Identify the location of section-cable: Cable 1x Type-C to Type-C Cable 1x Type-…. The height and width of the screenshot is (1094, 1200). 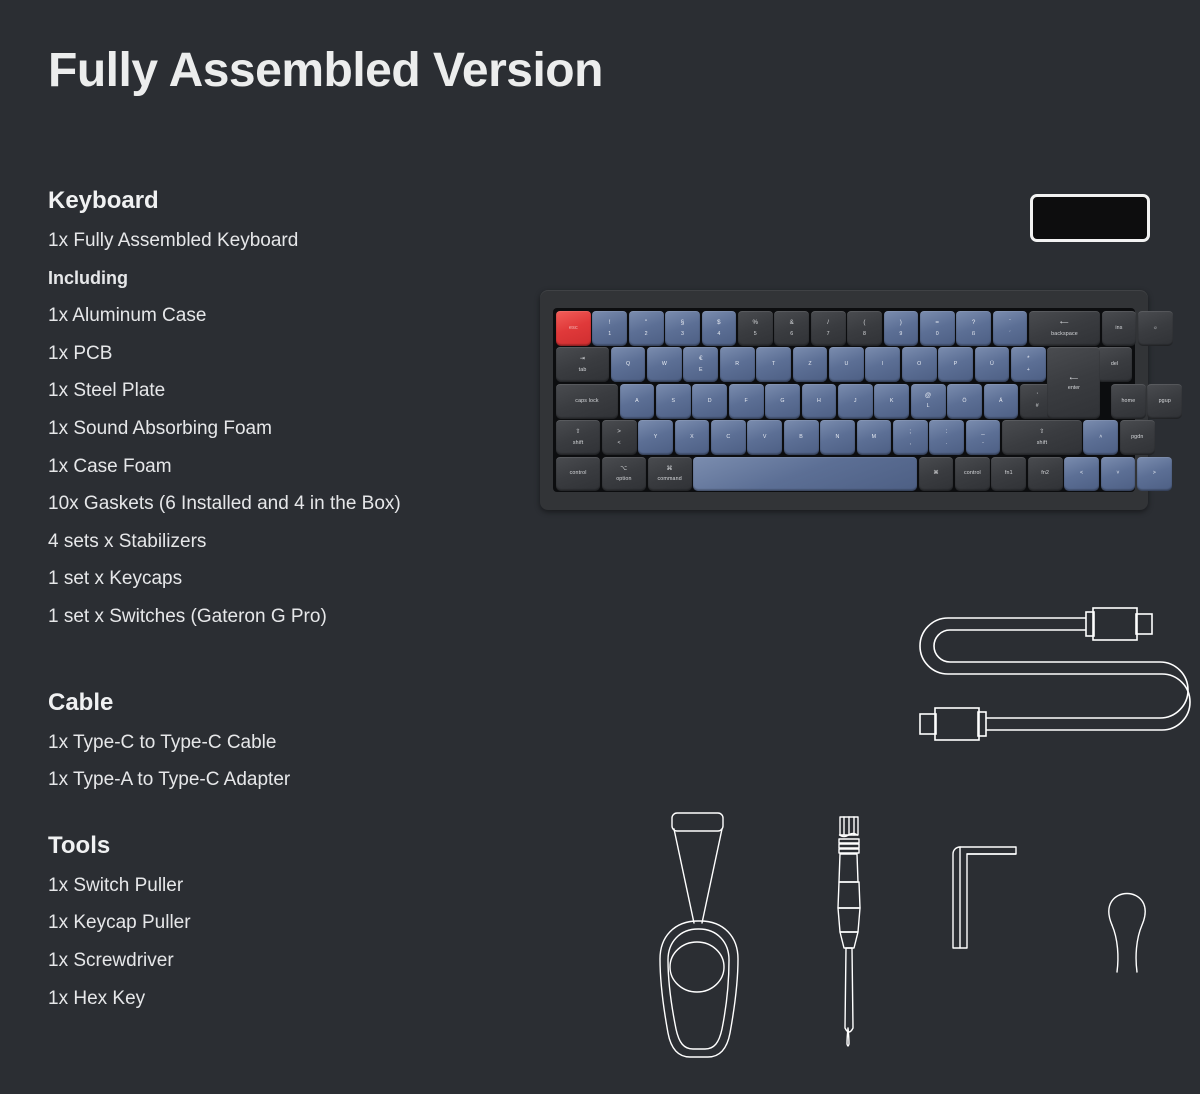
(283, 743).